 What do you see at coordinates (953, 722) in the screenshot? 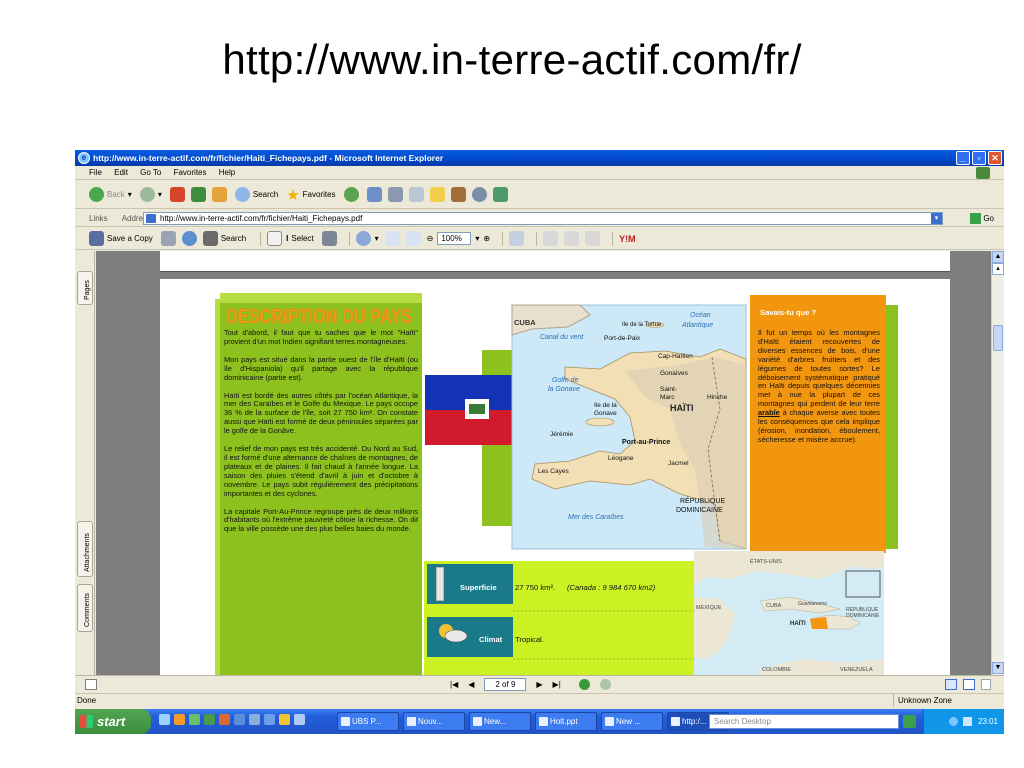
I see `tray-icon` at bounding box center [953, 722].